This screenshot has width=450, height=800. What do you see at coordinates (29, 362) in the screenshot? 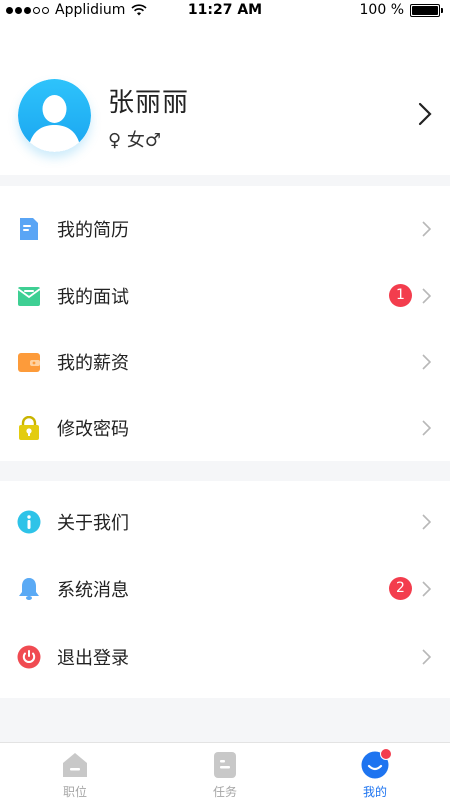
I see `wallet-icon` at bounding box center [29, 362].